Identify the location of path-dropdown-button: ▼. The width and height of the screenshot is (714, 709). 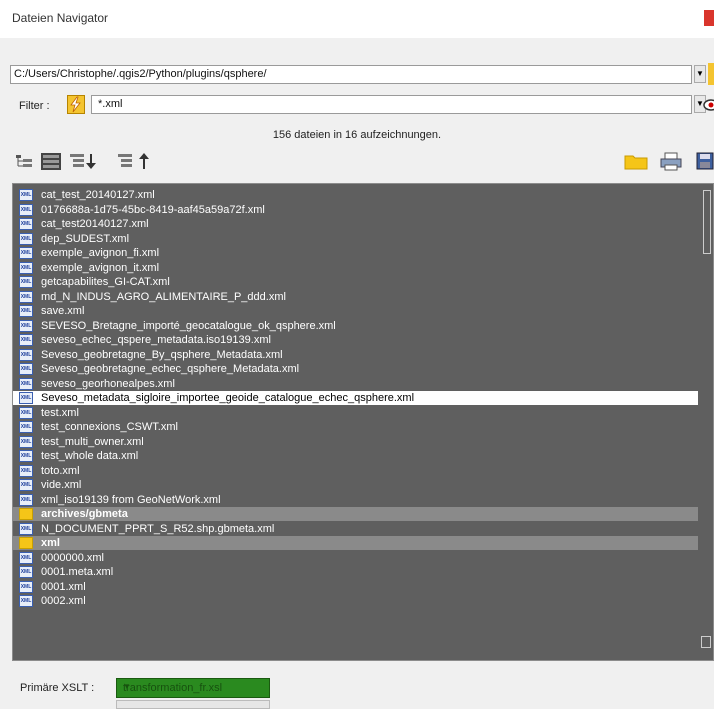
(700, 74).